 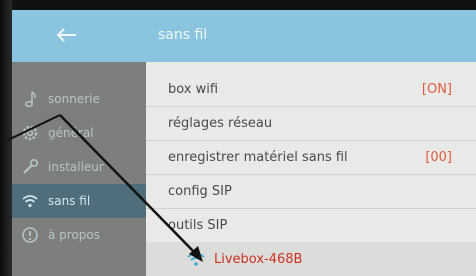 What do you see at coordinates (311, 191) in the screenshot?
I see `row-config-sip: config SIP` at bounding box center [311, 191].